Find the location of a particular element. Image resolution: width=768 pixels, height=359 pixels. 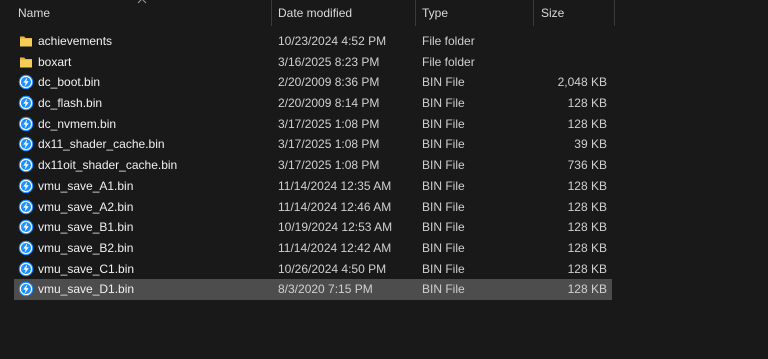

column-header-size: Size is located at coordinates (552, 13).